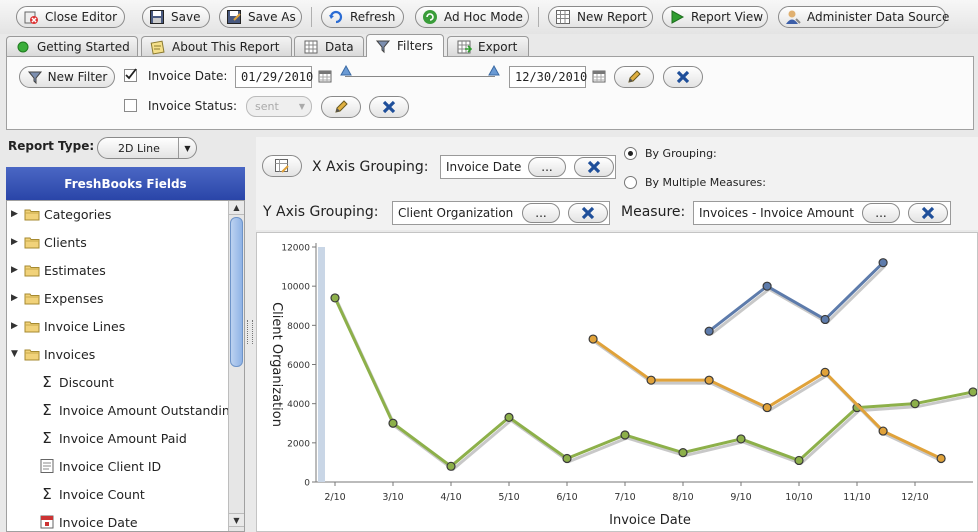 The height and width of the screenshot is (532, 978). Describe the element at coordinates (130, 75) in the screenshot. I see `invoice-date-checkbox` at that location.